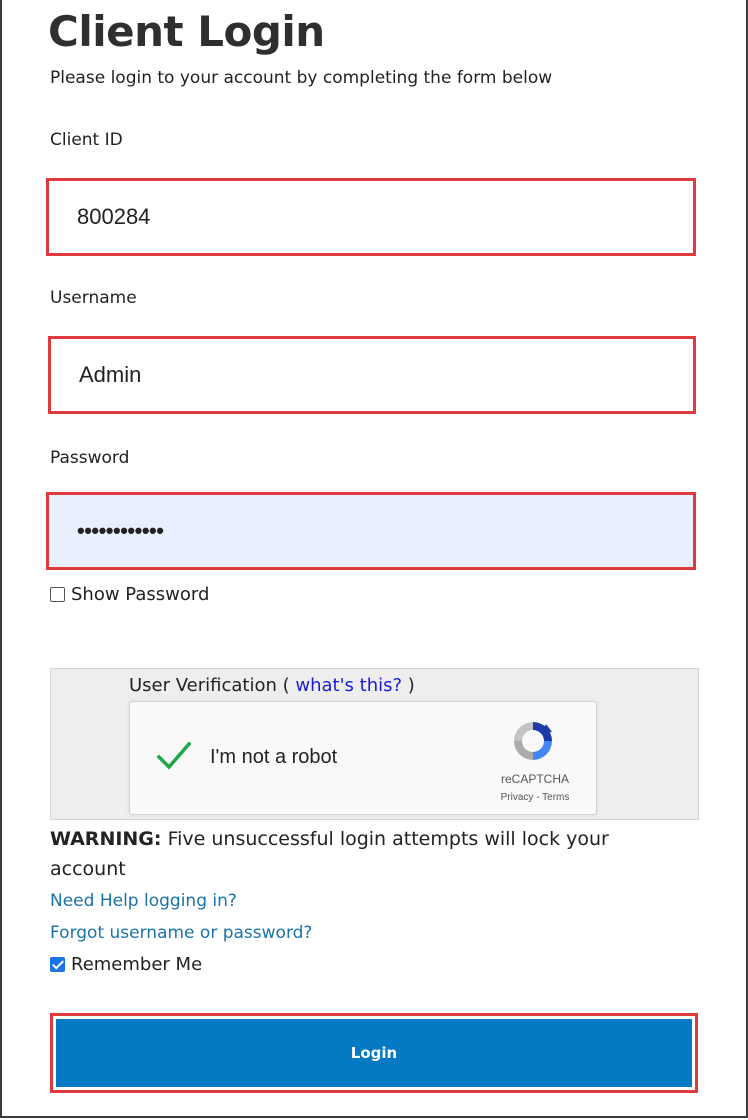  I want to click on page-title: Client Login, so click(186, 31).